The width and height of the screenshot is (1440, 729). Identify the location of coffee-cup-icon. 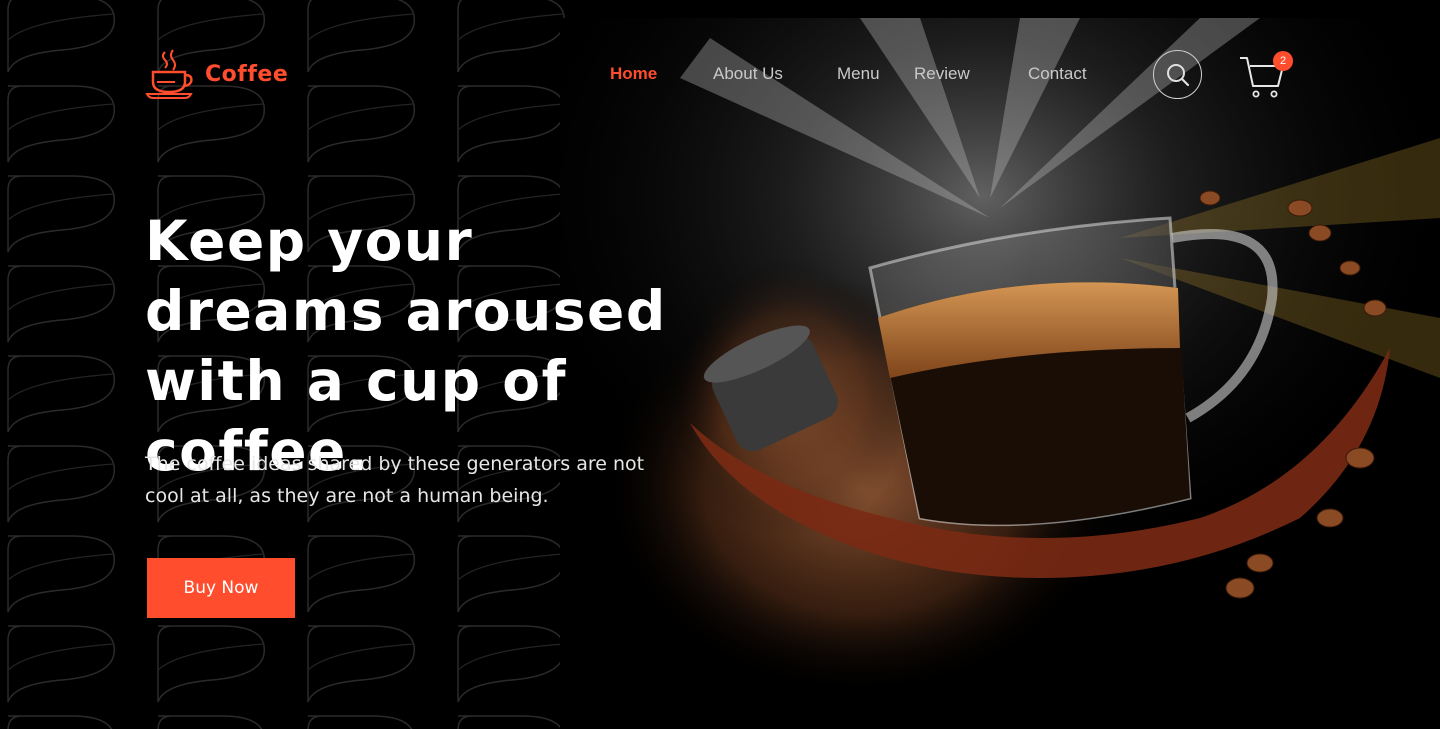
(169, 74).